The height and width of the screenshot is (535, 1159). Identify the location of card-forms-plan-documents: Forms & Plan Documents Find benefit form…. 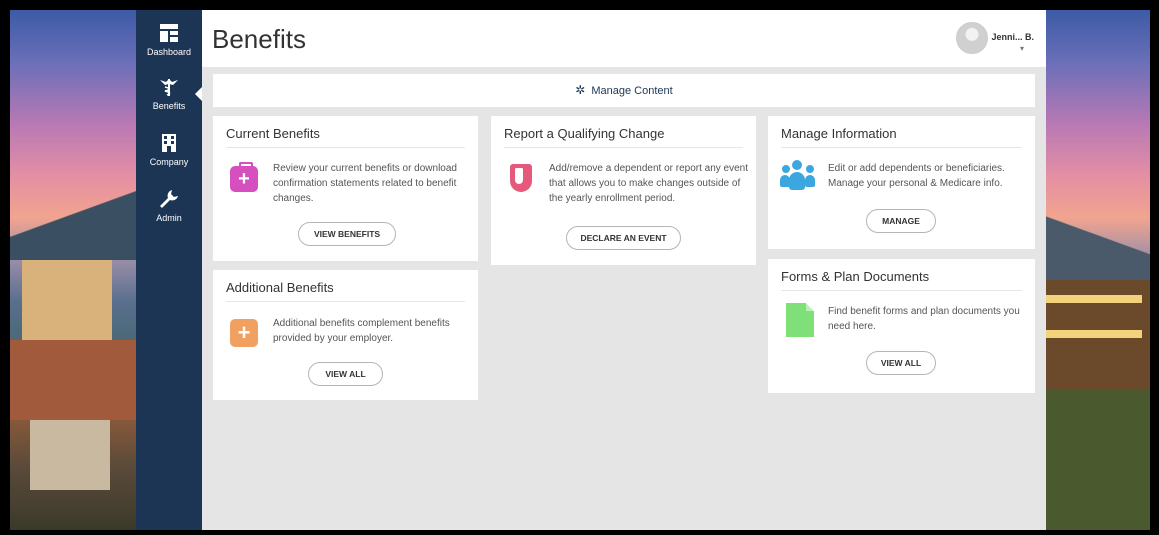
(901, 326).